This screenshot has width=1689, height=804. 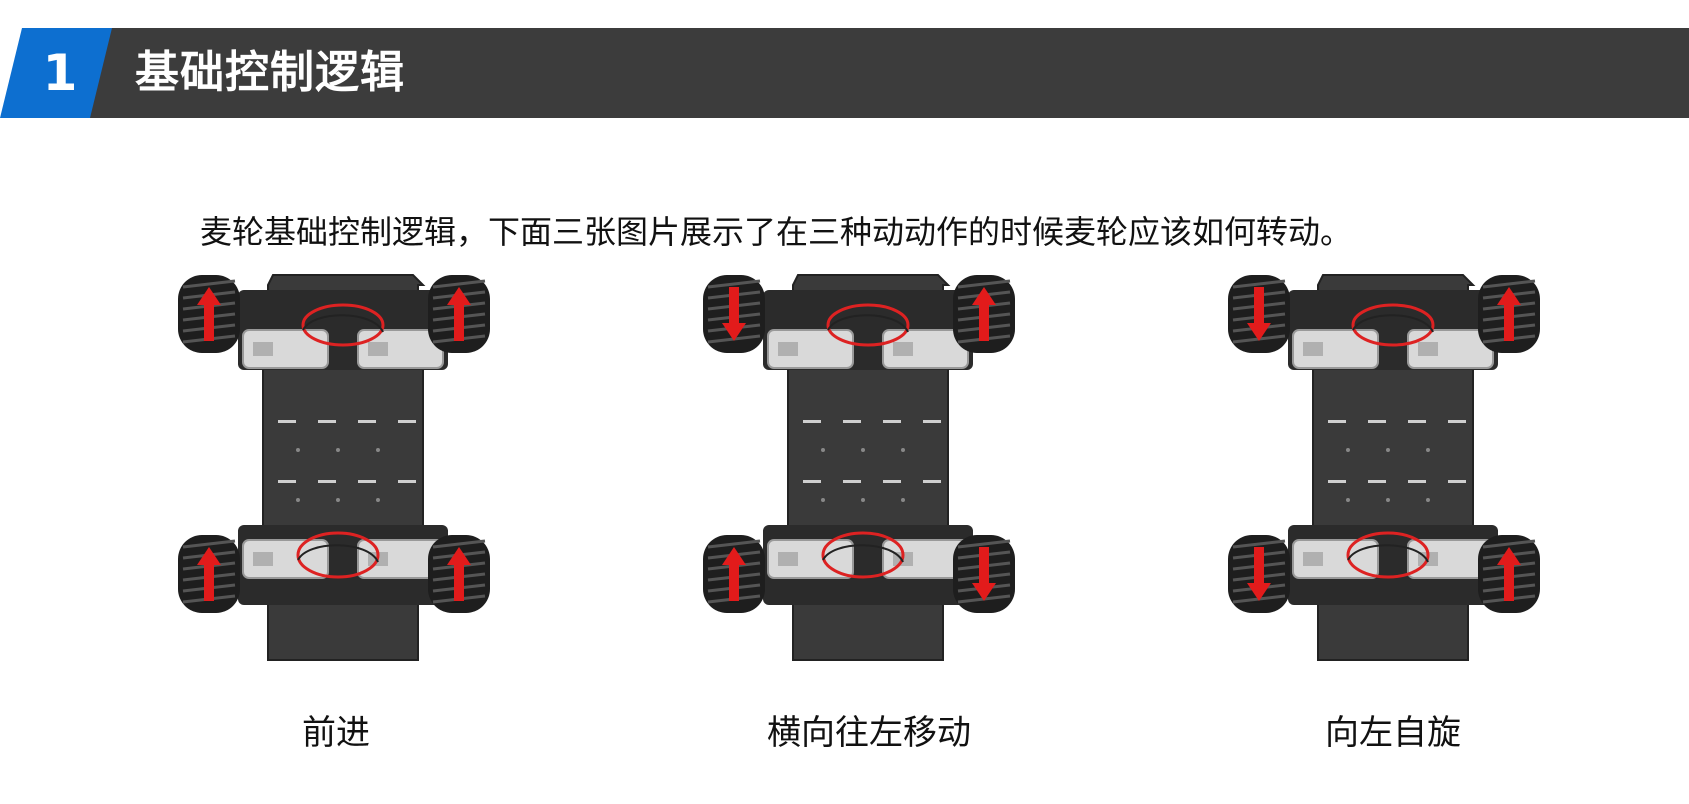 I want to click on car-diagram-forward, so click(x=343, y=470).